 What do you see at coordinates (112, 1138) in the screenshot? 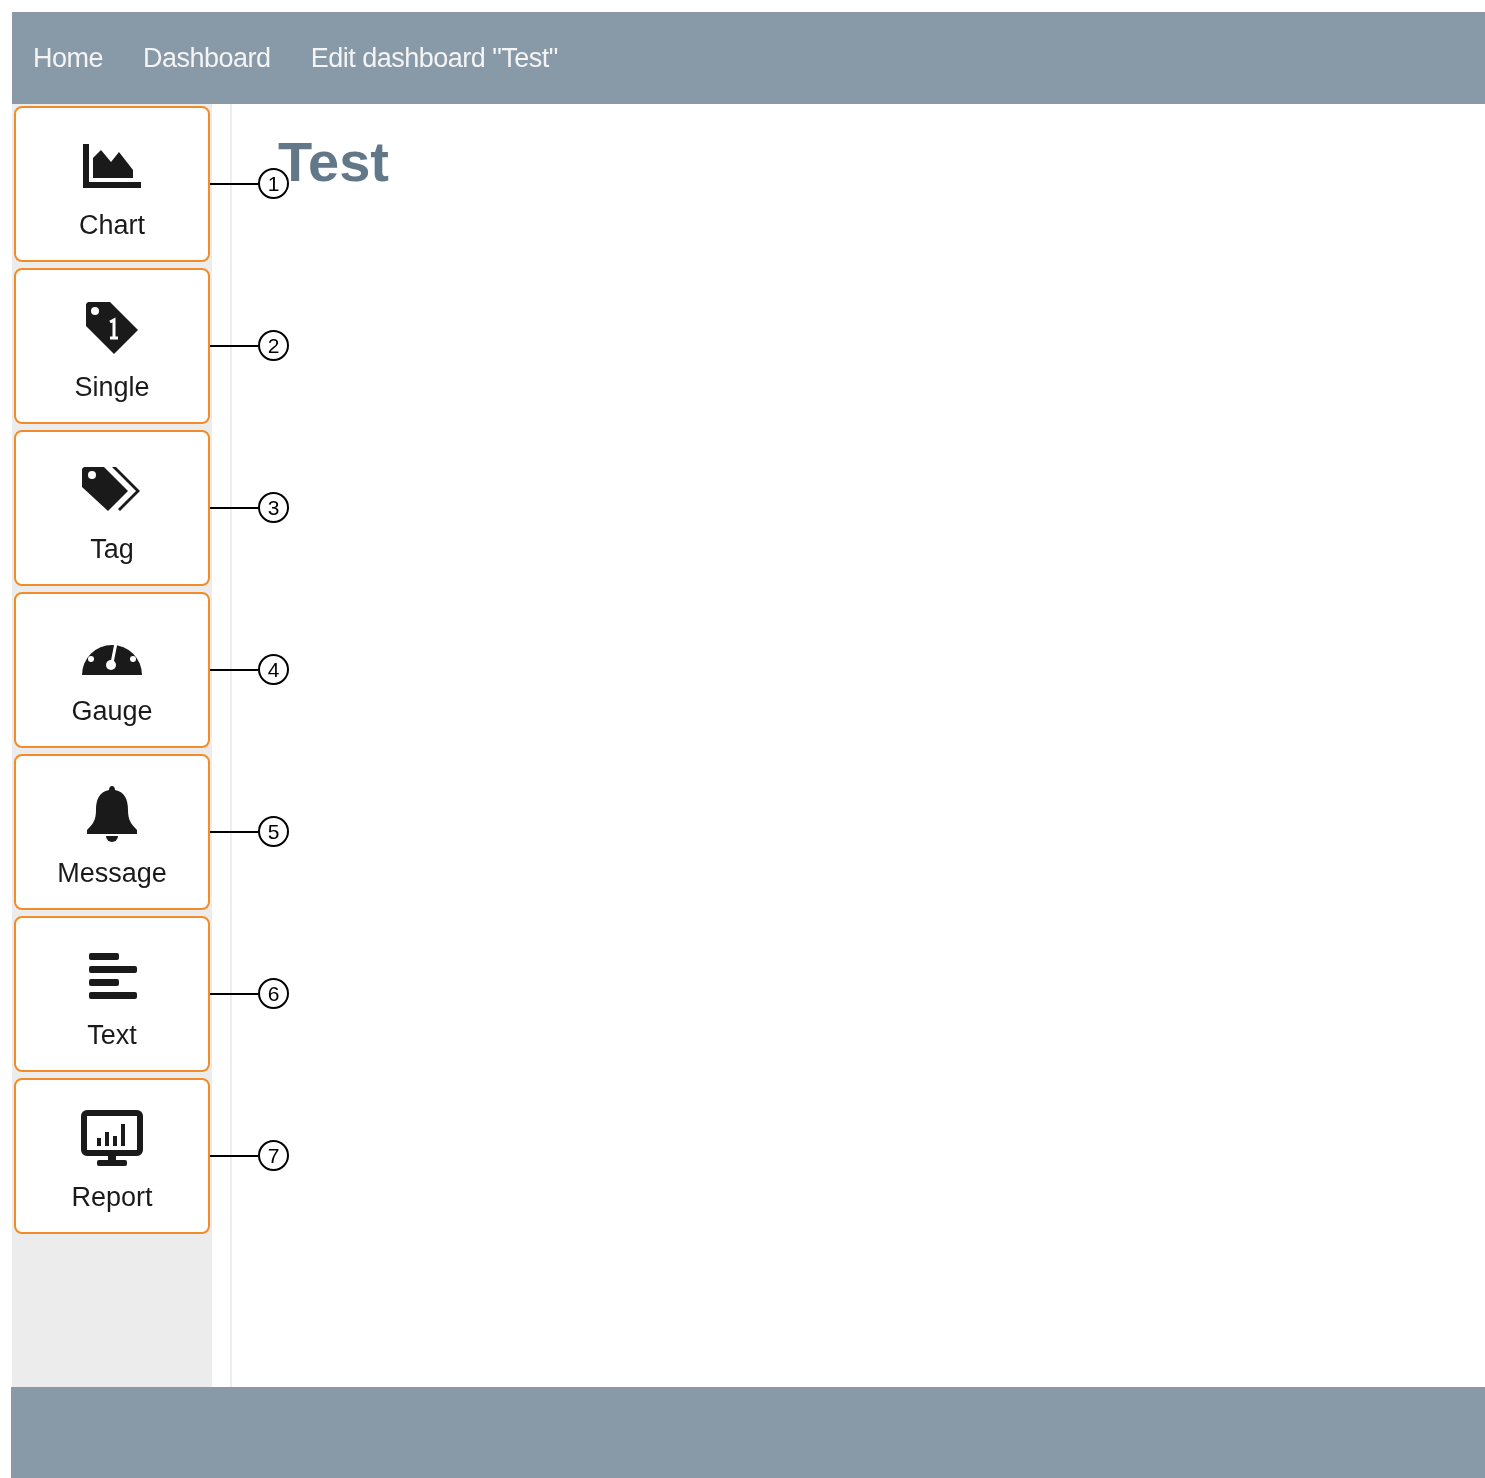
I see `monitor-chart-icon` at bounding box center [112, 1138].